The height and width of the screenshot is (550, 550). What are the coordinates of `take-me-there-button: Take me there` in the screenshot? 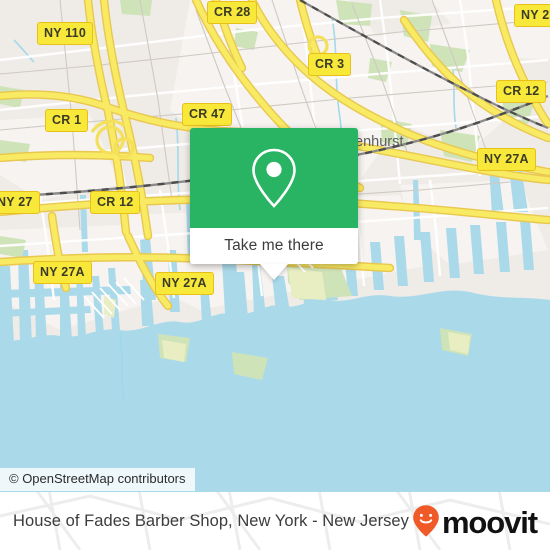 It's located at (274, 246).